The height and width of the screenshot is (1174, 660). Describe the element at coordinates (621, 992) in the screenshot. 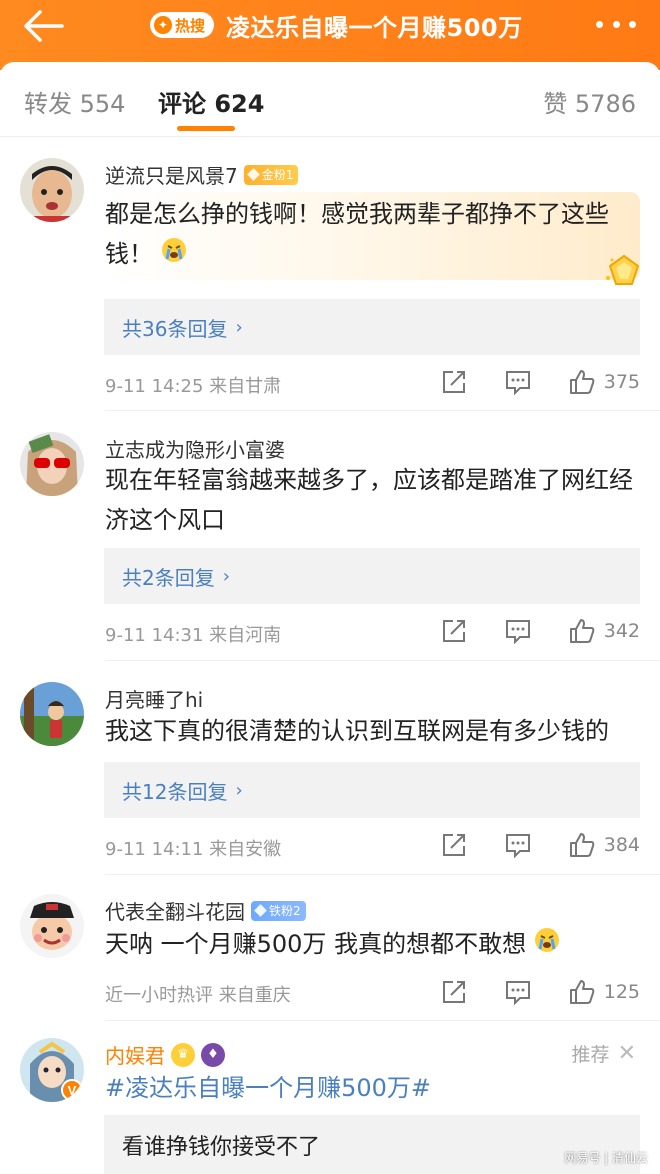

I see `like-count: 125` at that location.